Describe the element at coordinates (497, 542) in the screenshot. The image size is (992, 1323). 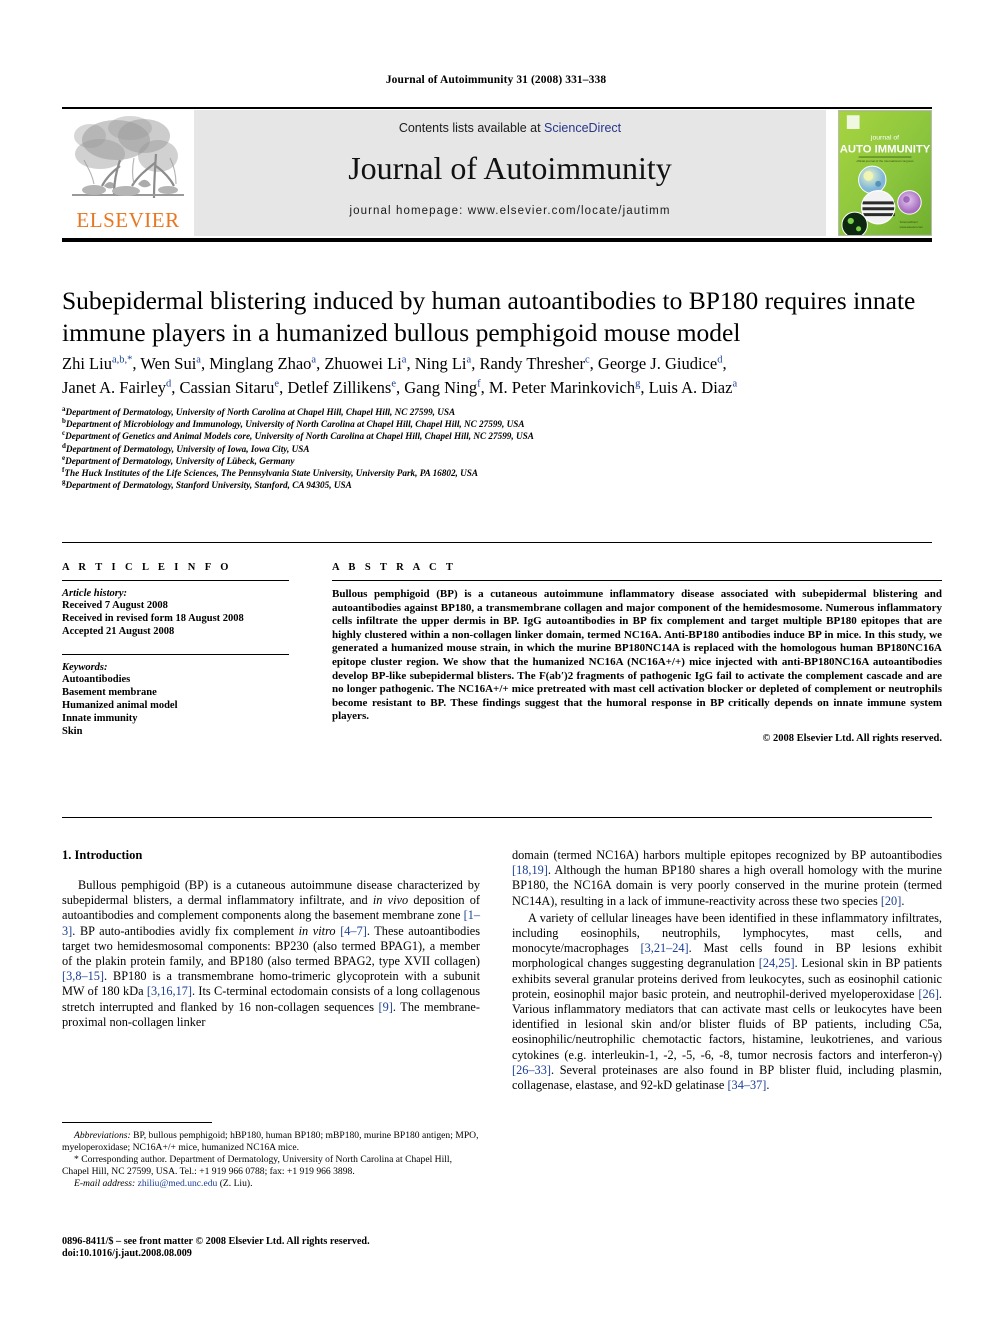
I see `info-section-top-rule` at that location.